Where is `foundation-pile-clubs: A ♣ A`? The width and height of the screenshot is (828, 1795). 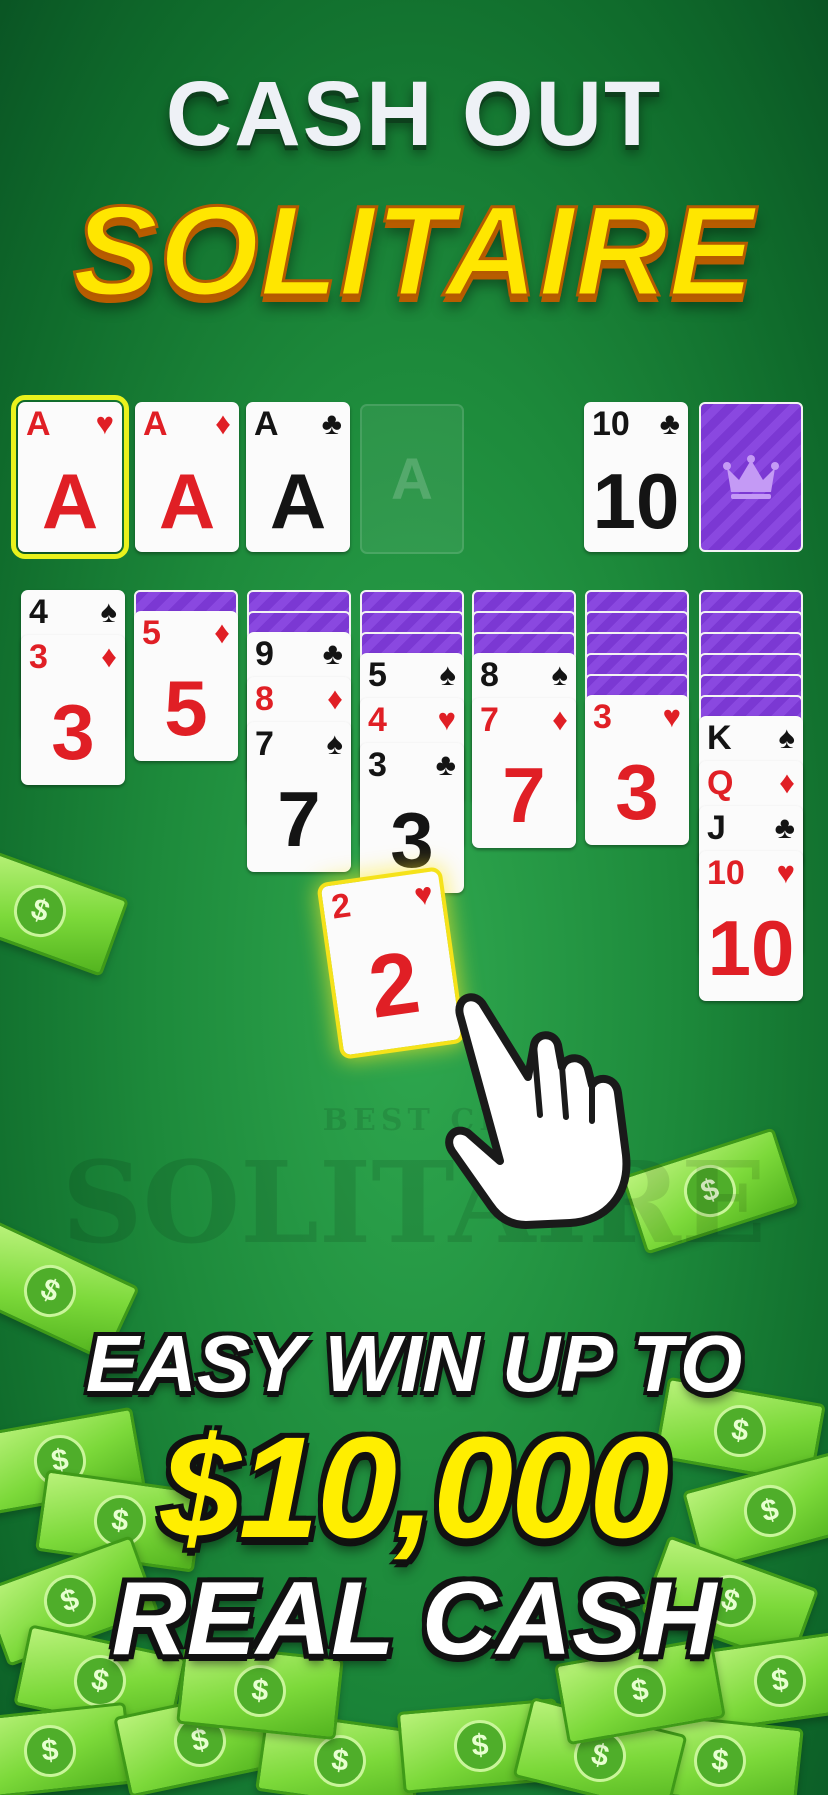 foundation-pile-clubs: A ♣ A is located at coordinates (298, 477).